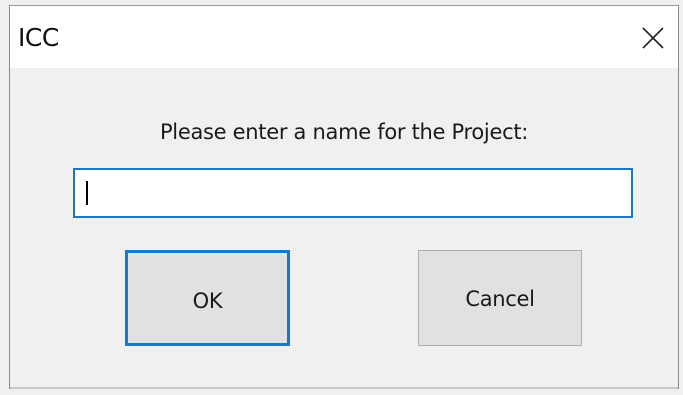 This screenshot has height=395, width=683. I want to click on window-title: ICC, so click(38, 37).